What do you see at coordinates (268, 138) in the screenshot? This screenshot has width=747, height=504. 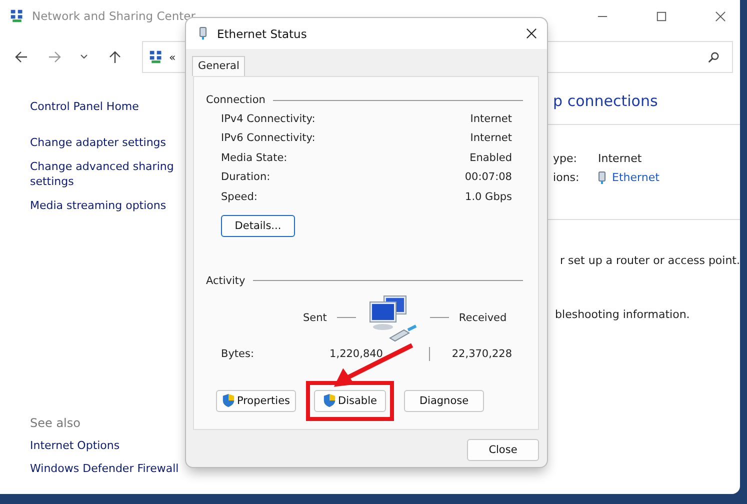 I see `status-label: IPv6 Connectivity:` at bounding box center [268, 138].